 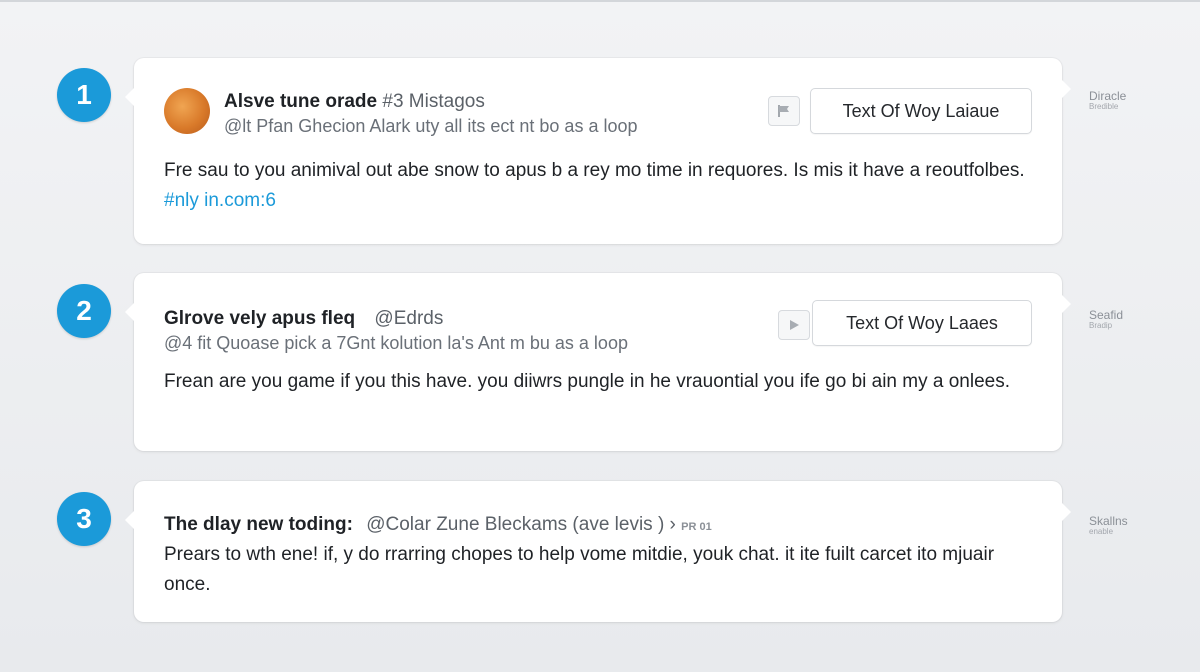 What do you see at coordinates (696, 527) in the screenshot?
I see `post-title-meta: PR 01` at bounding box center [696, 527].